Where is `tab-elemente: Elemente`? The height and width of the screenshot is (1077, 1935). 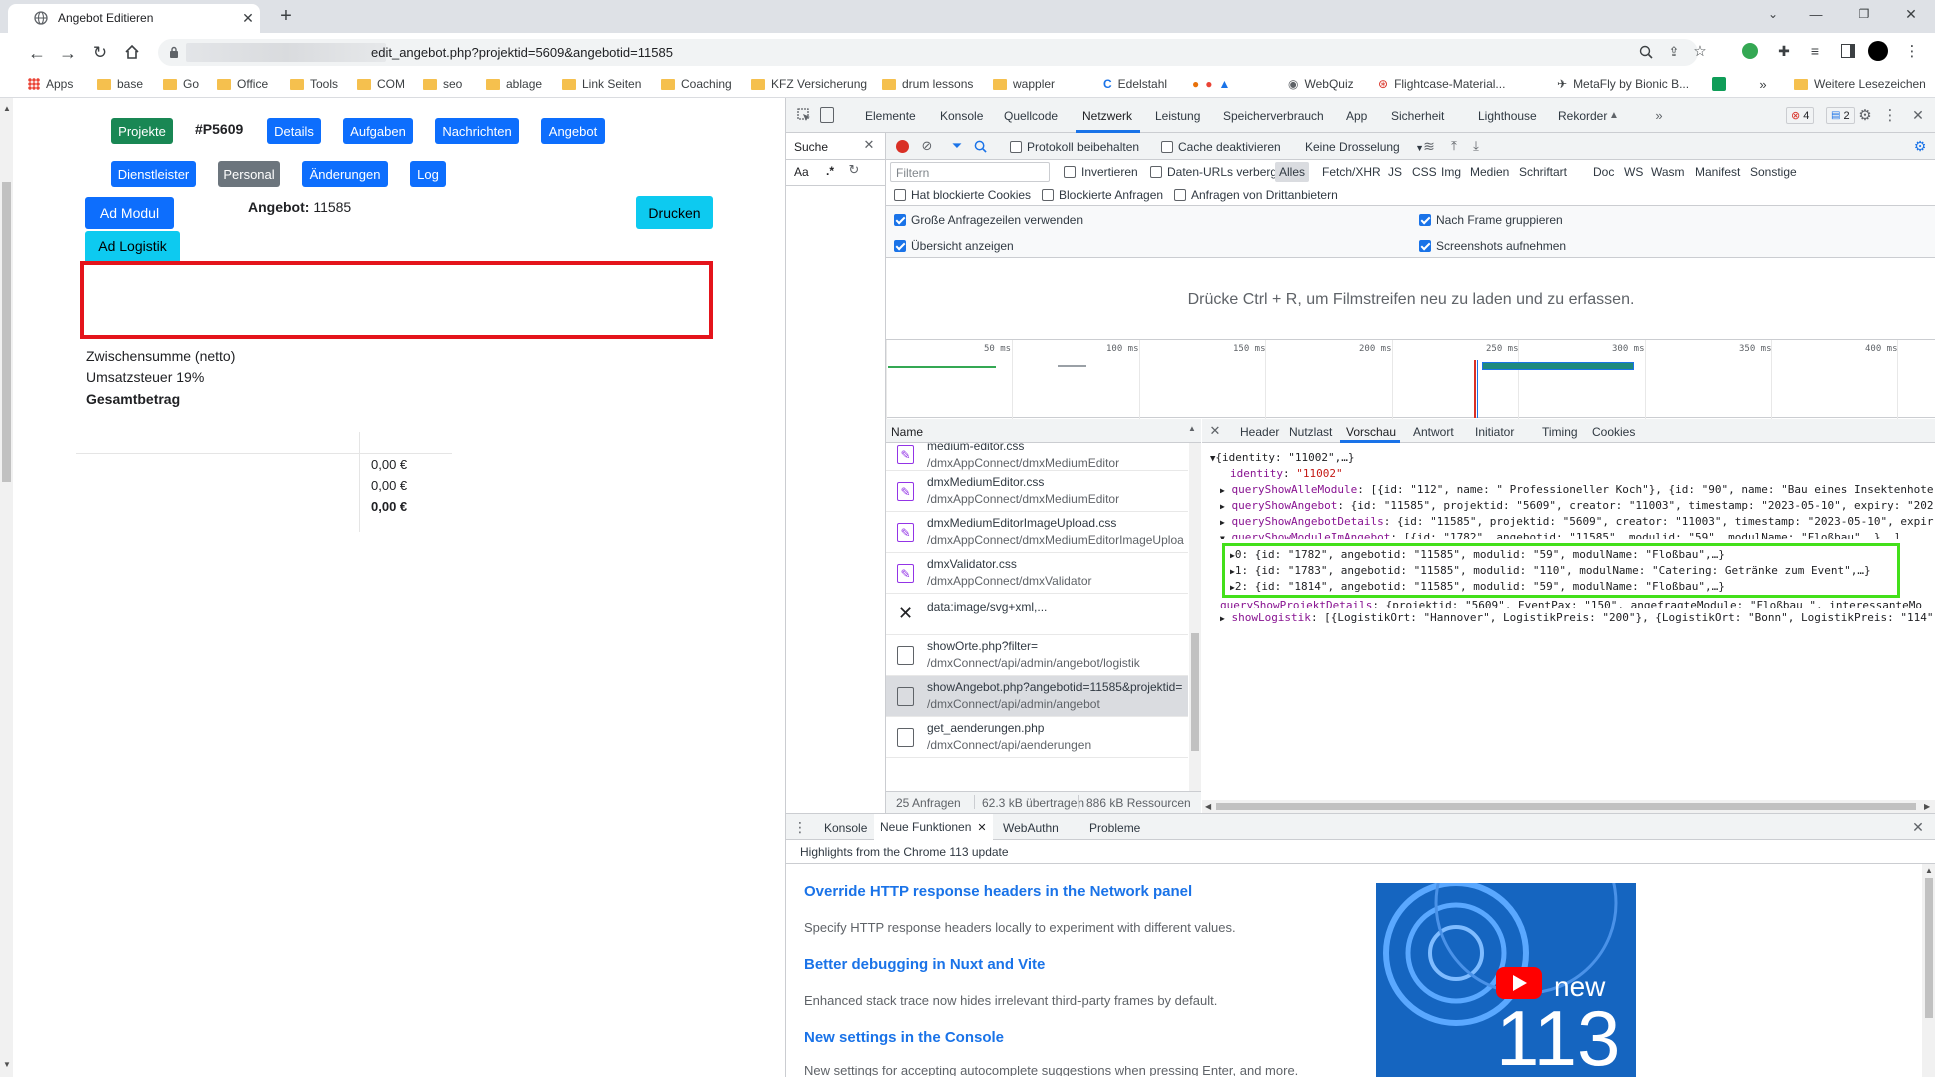 tab-elemente: Elemente is located at coordinates (890, 116).